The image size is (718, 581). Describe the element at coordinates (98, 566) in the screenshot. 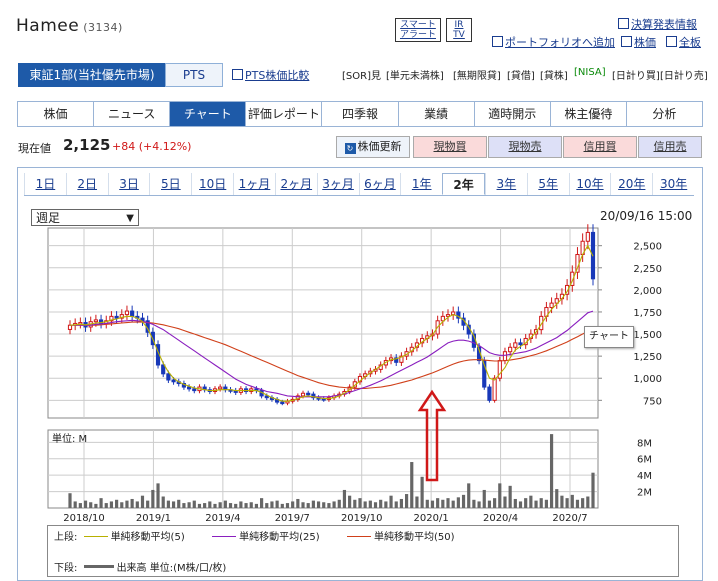

I see `volume-swatch` at that location.